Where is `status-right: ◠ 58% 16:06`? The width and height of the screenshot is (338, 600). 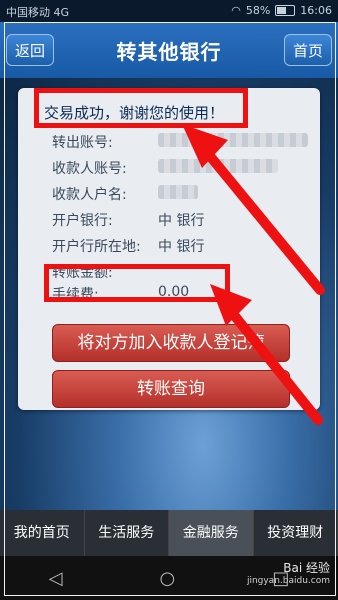
status-right: ◠ 58% 16:06 is located at coordinates (281, 10).